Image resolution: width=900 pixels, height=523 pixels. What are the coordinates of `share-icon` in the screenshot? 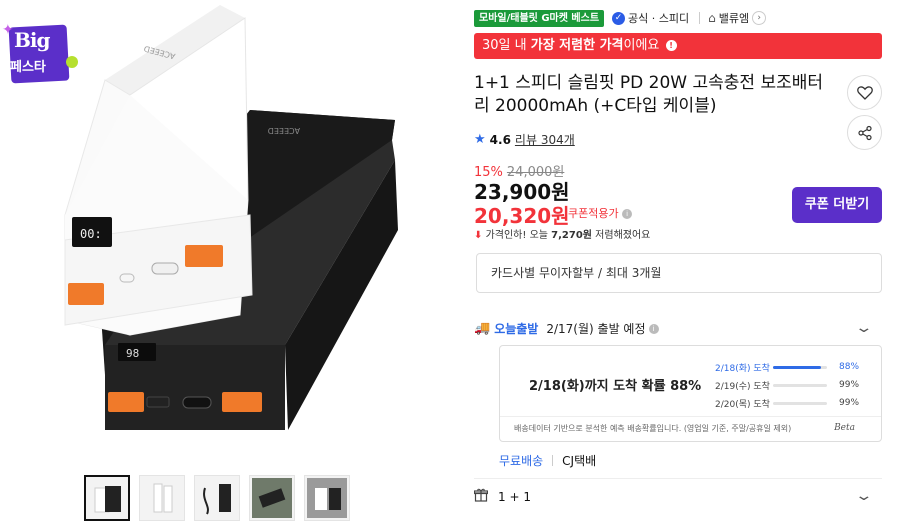 It's located at (864, 132).